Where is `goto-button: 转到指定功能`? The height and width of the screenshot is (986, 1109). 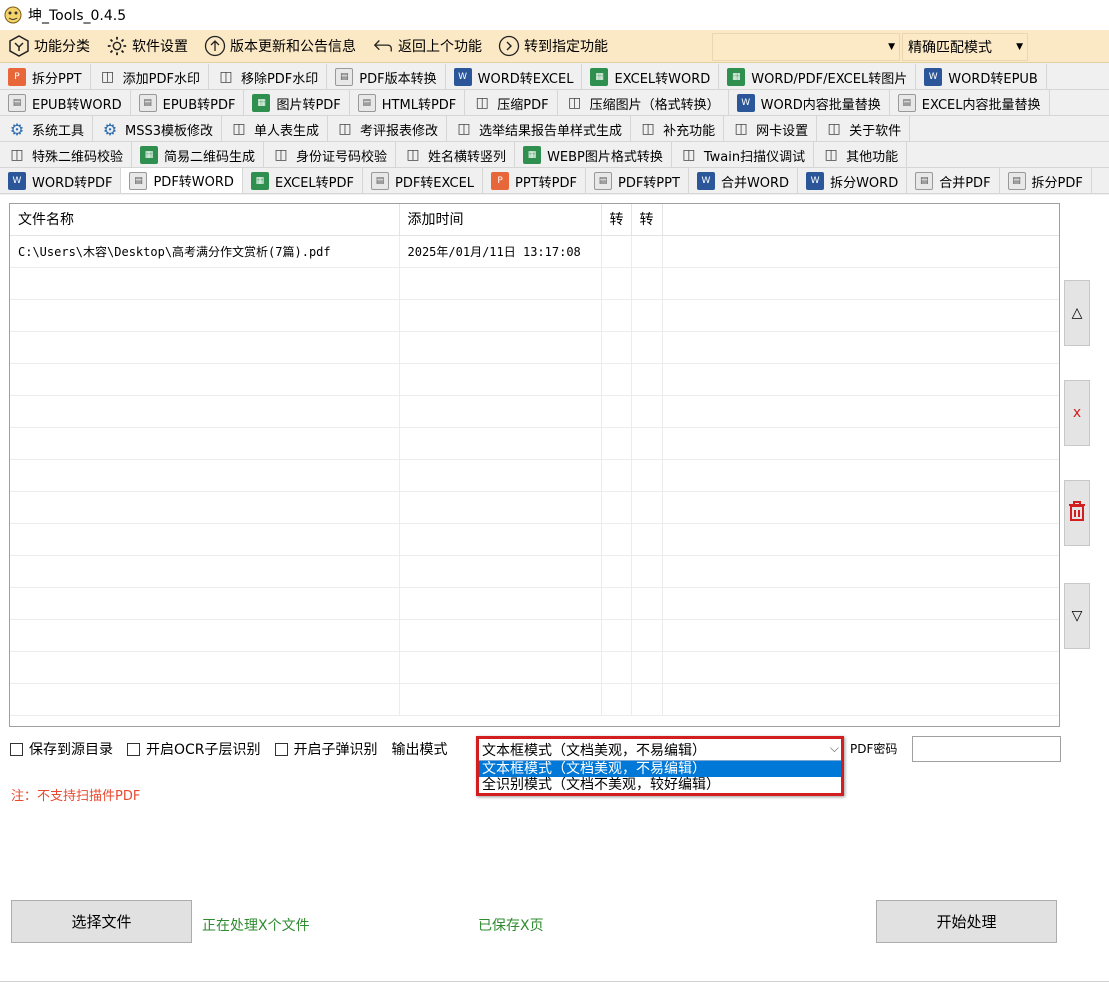 goto-button: 转到指定功能 is located at coordinates (553, 46).